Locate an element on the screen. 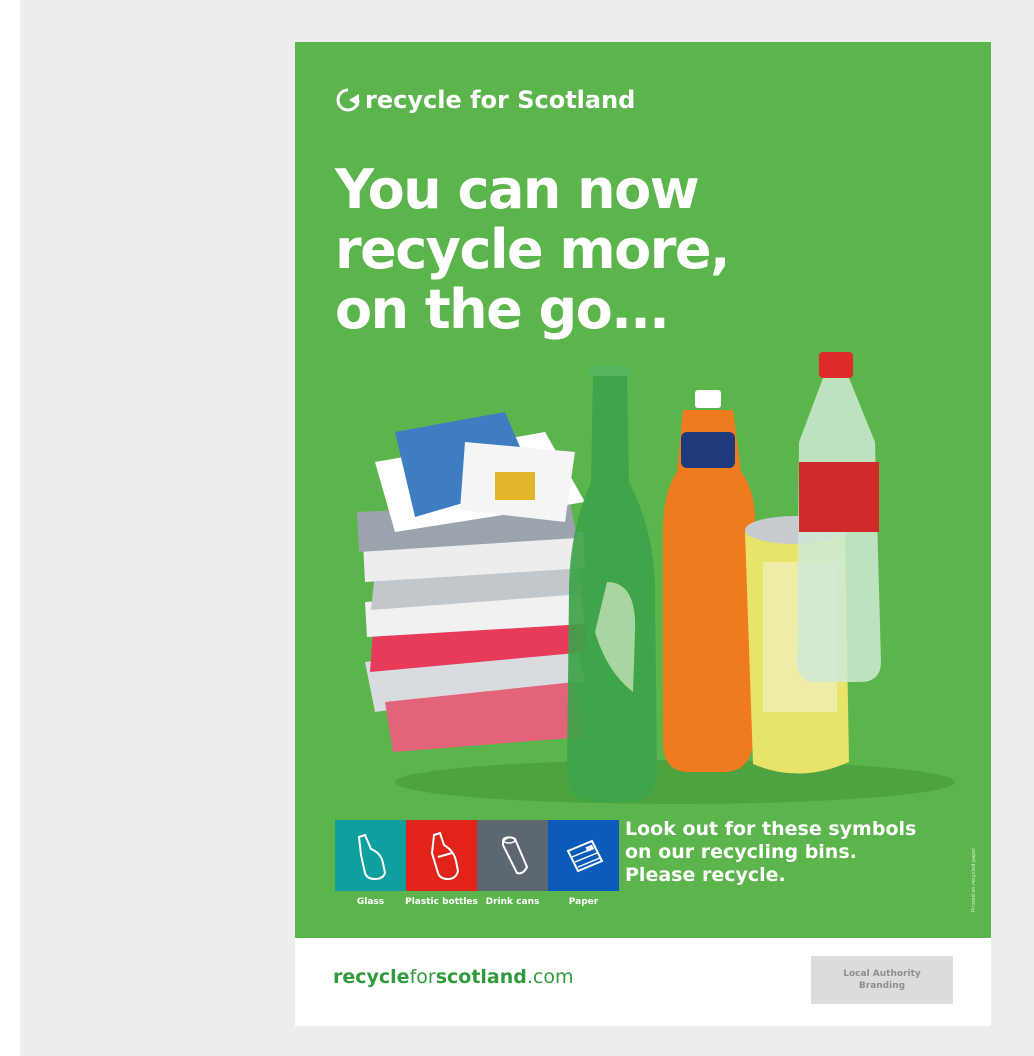 The image size is (1034, 1056). tagline-line-1: Look out for these symbols is located at coordinates (771, 829).